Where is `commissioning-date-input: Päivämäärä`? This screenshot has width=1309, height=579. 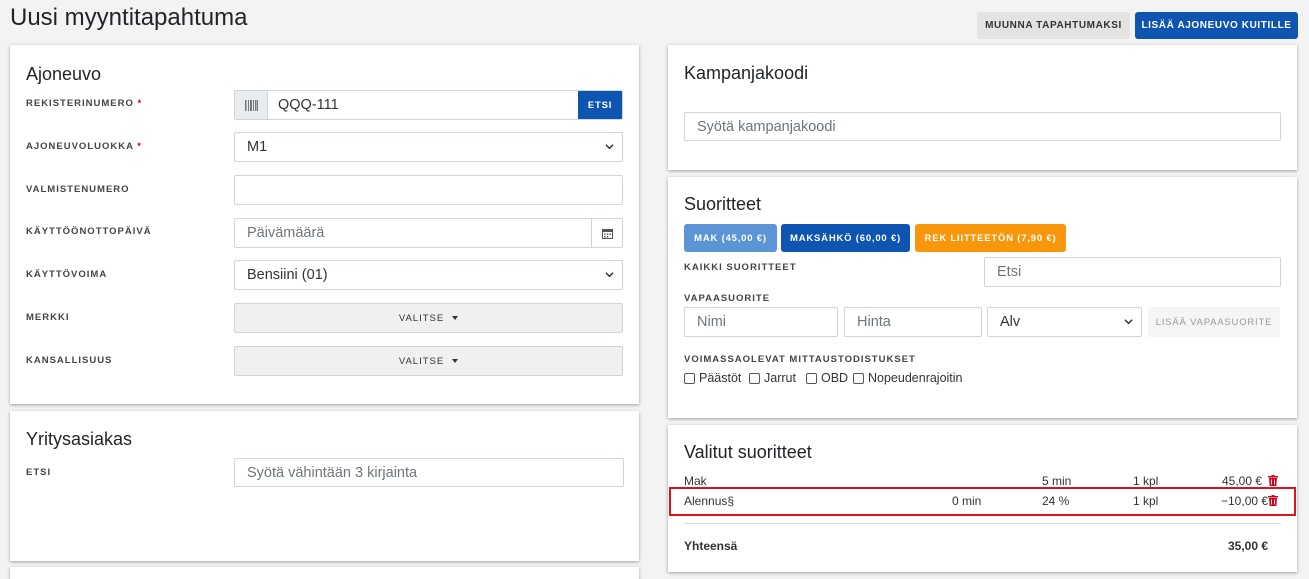
commissioning-date-input: Päivämäärä is located at coordinates (428, 233).